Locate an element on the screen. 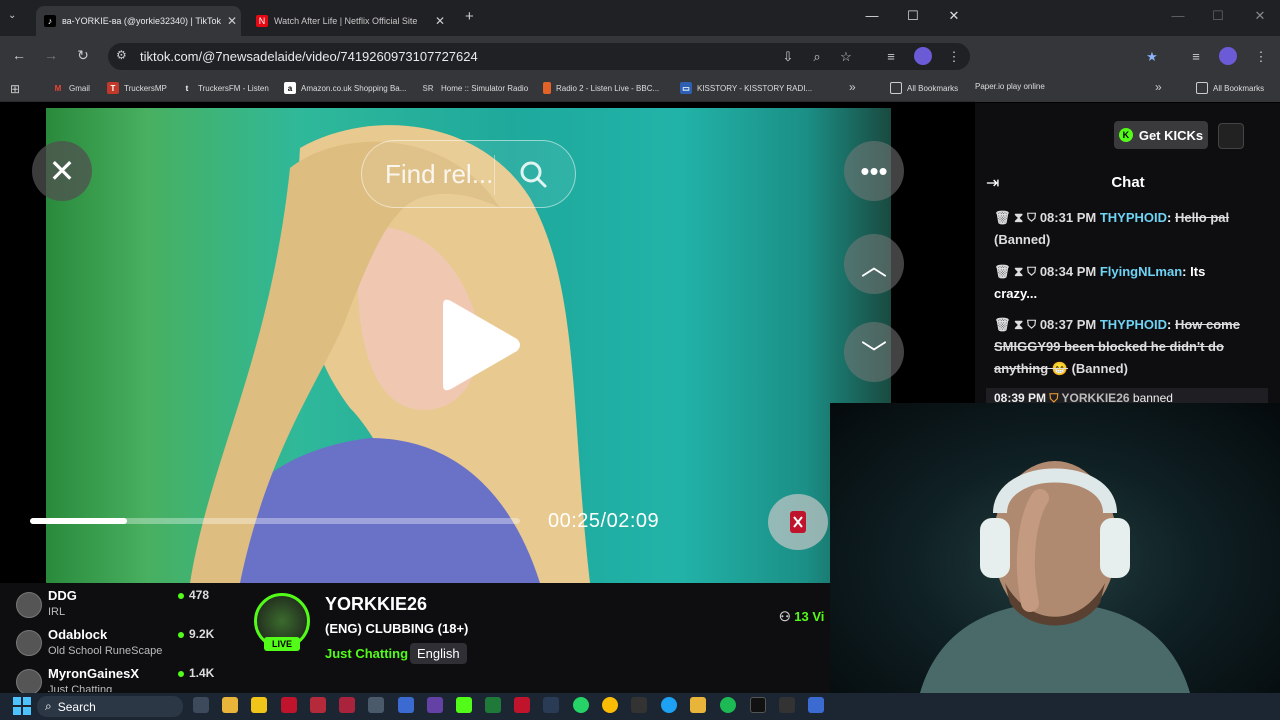 The width and height of the screenshot is (1280, 720). new-tab-button: + is located at coordinates (469, 16).